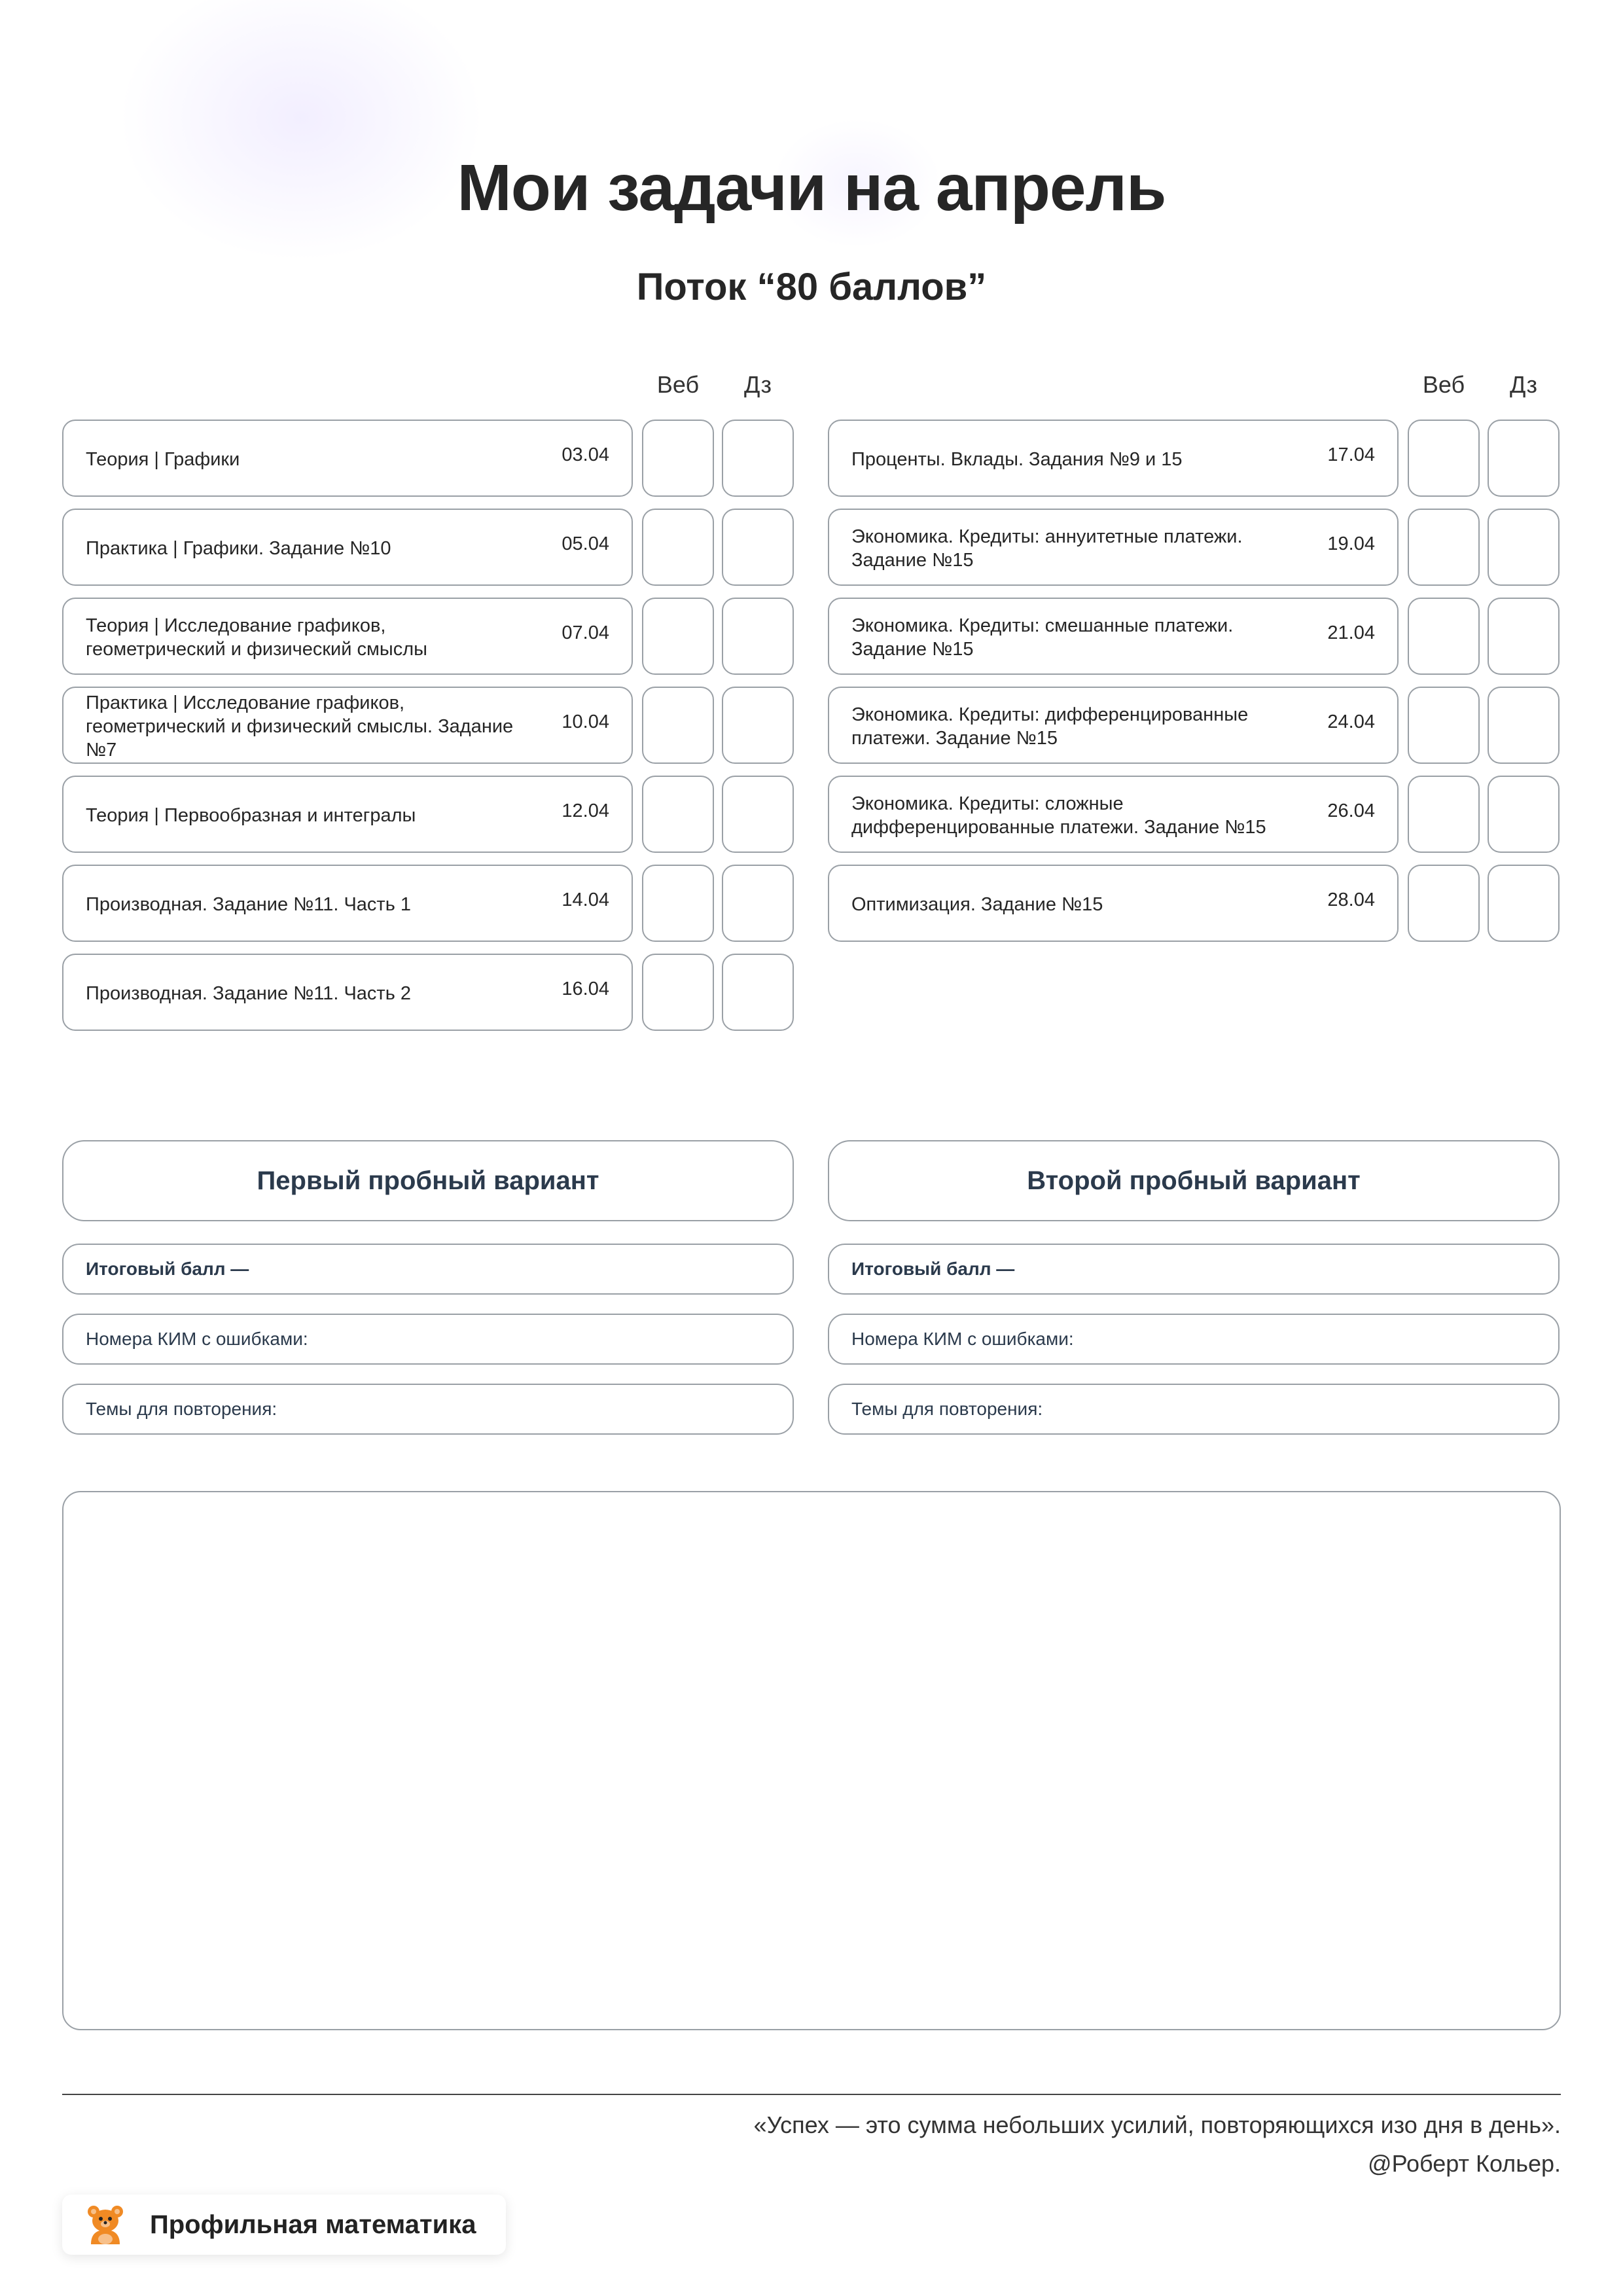  What do you see at coordinates (585, 899) in the screenshot?
I see `task-date: 14.04` at bounding box center [585, 899].